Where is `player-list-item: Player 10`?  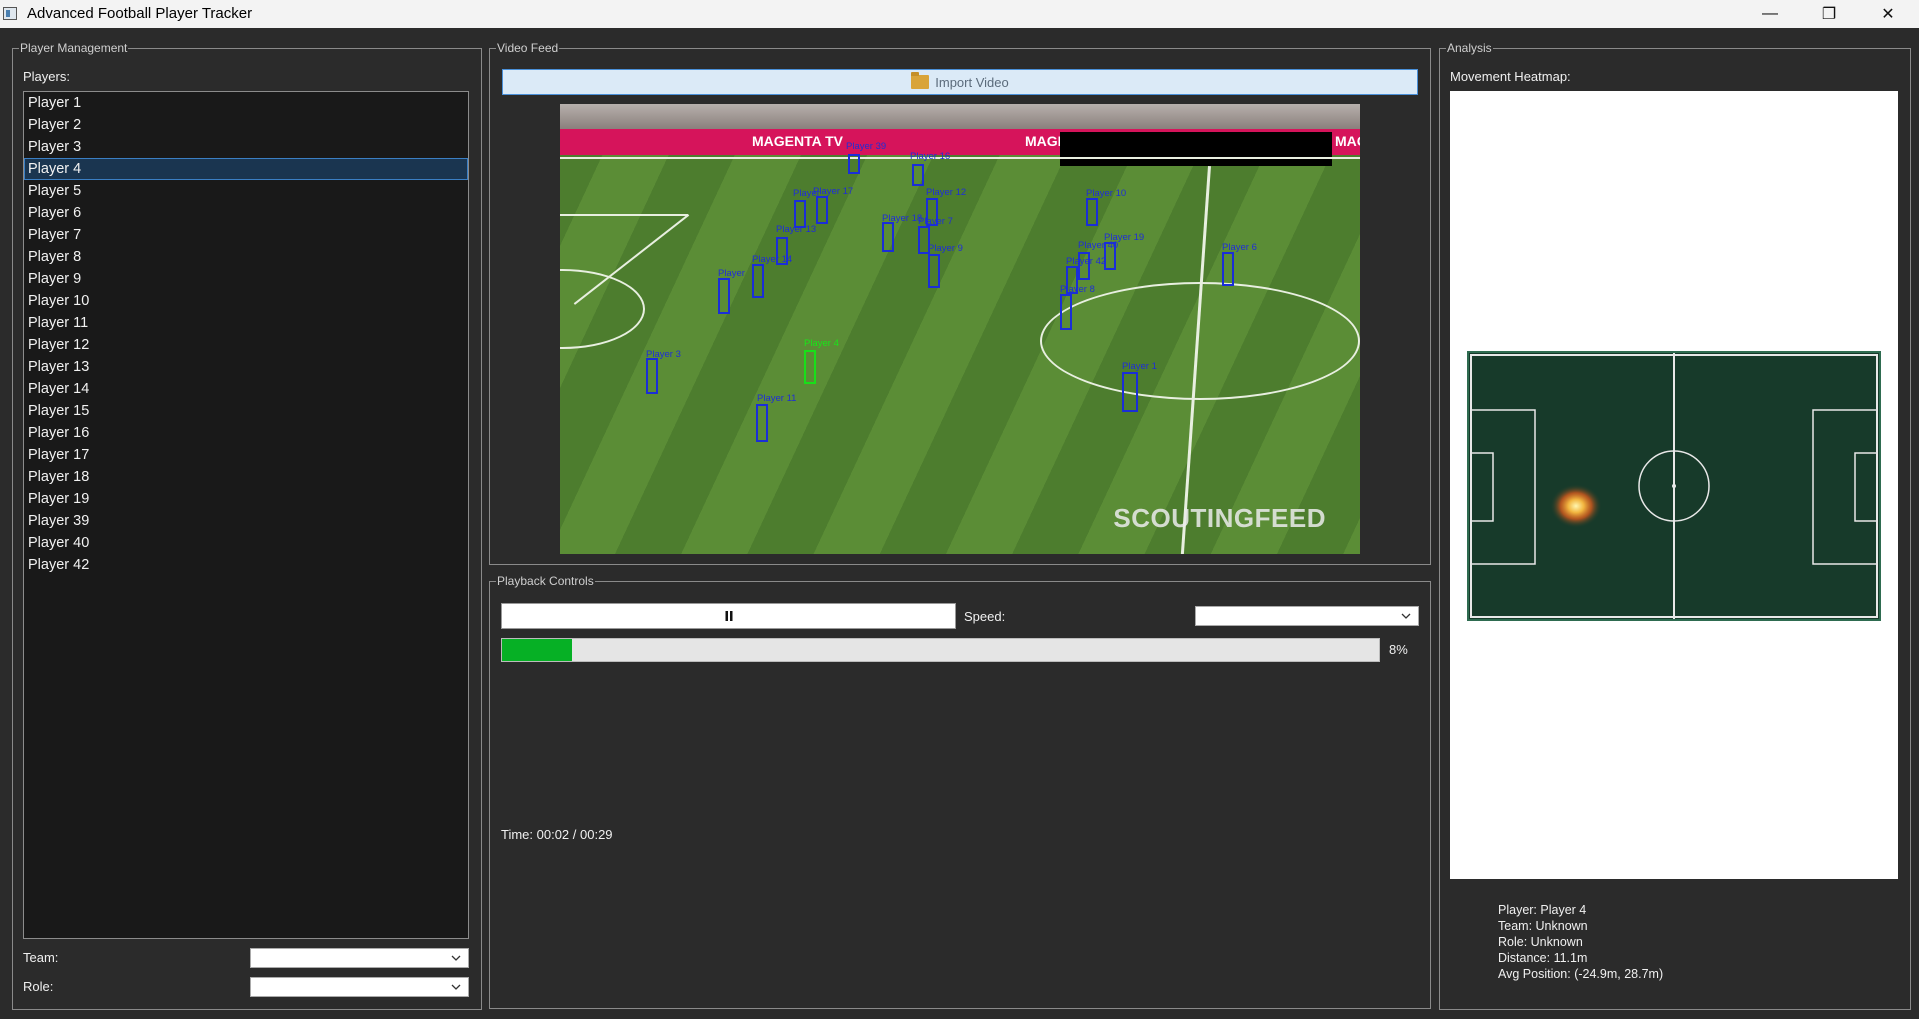 player-list-item: Player 10 is located at coordinates (246, 301).